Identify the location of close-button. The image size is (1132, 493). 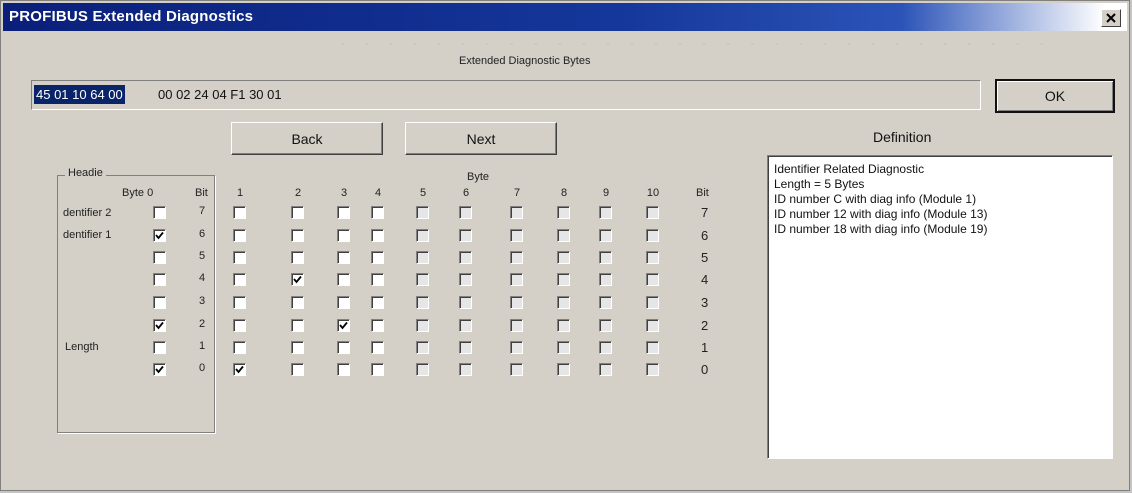
(1111, 18).